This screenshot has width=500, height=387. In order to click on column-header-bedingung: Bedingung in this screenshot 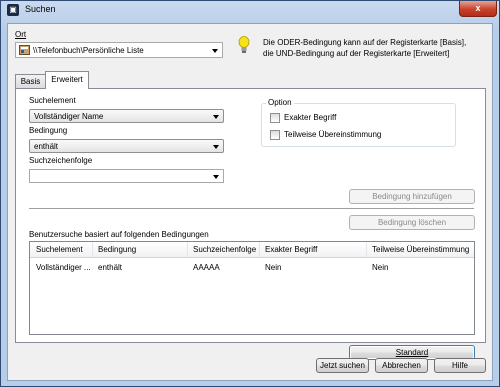, I will do `click(117, 249)`.